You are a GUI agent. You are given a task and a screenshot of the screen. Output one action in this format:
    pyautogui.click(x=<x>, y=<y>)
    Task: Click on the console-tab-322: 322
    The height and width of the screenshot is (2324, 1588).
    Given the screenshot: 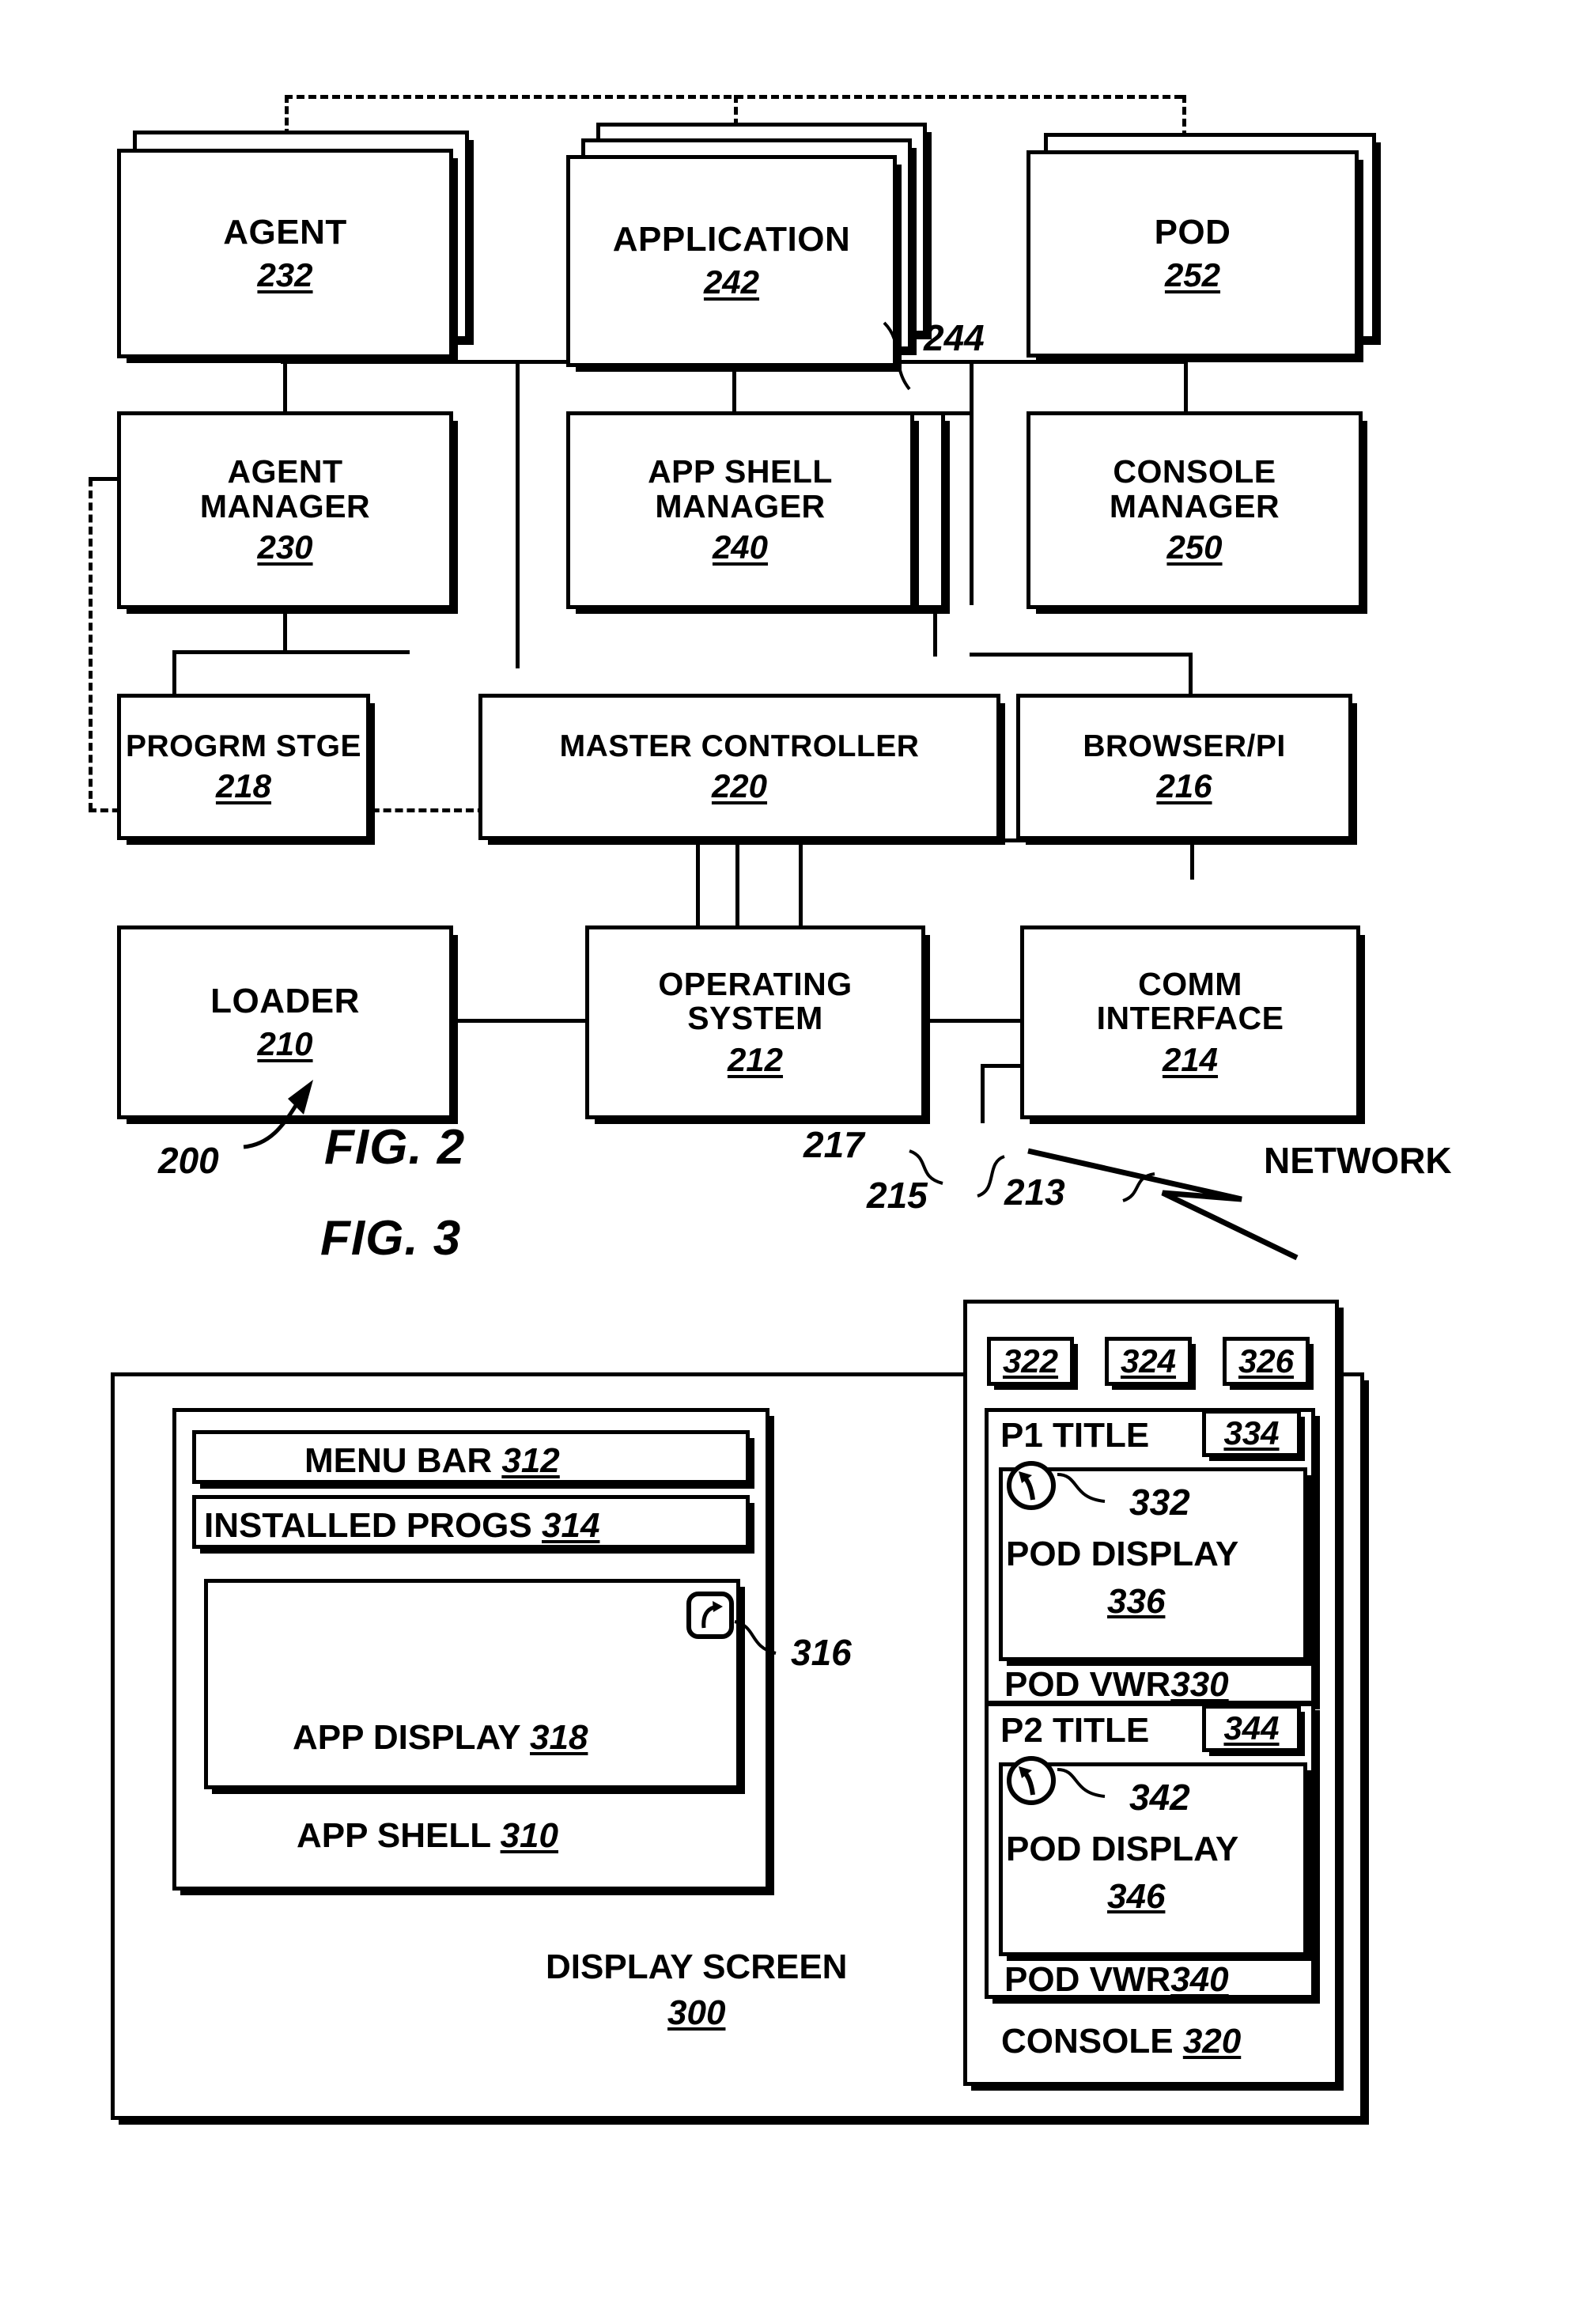 What is the action you would take?
    pyautogui.click(x=1030, y=1361)
    